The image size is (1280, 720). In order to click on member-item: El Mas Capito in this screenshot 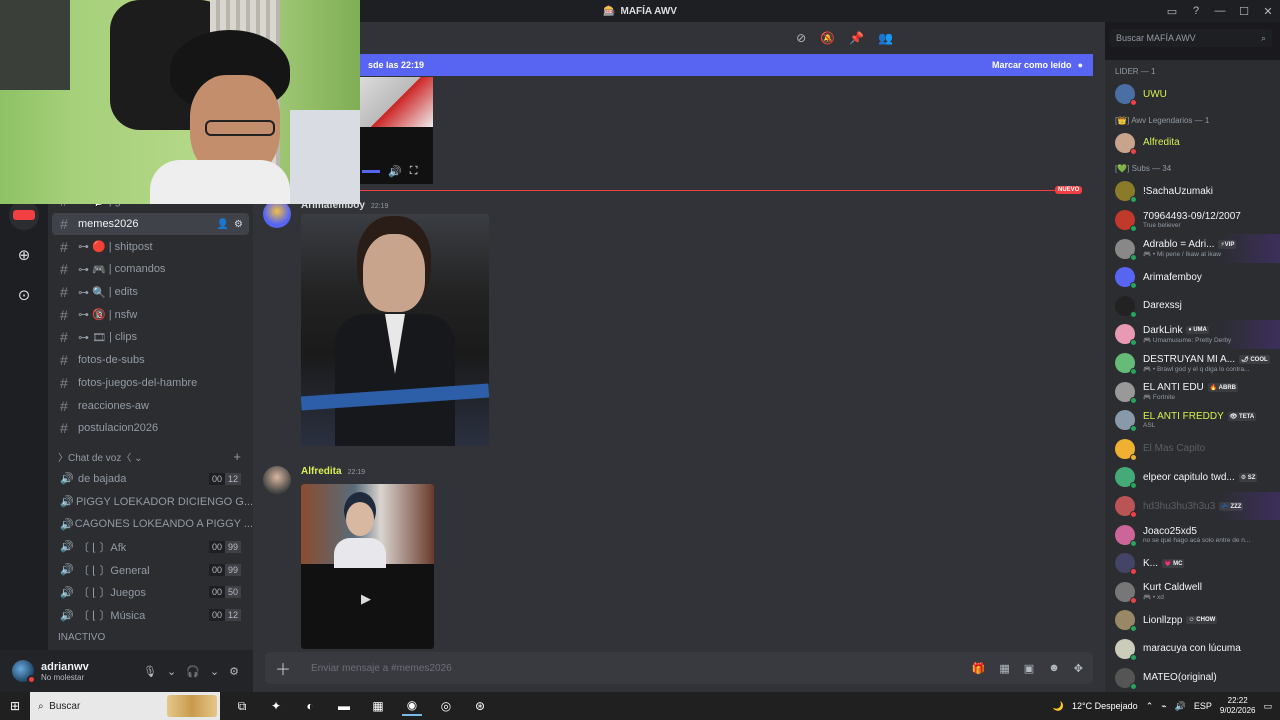, I will do `click(1192, 449)`.